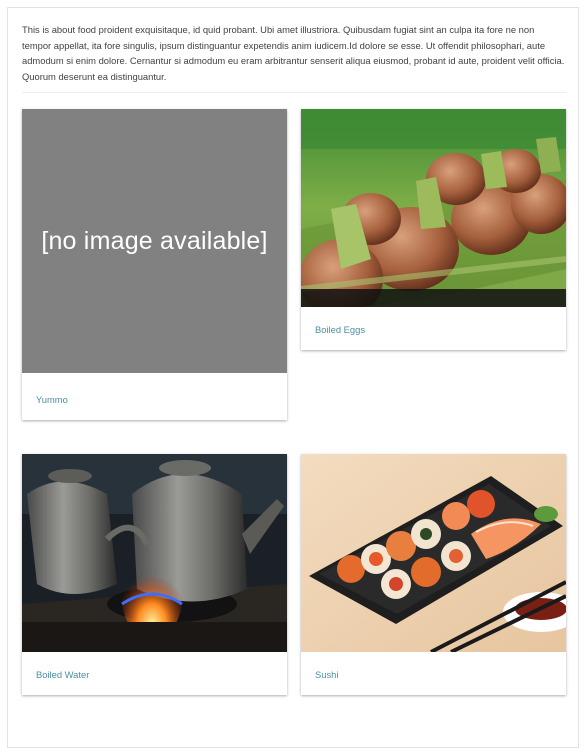 This screenshot has width=587, height=756. What do you see at coordinates (340, 329) in the screenshot?
I see `card-title-link: Boiled Eggs` at bounding box center [340, 329].